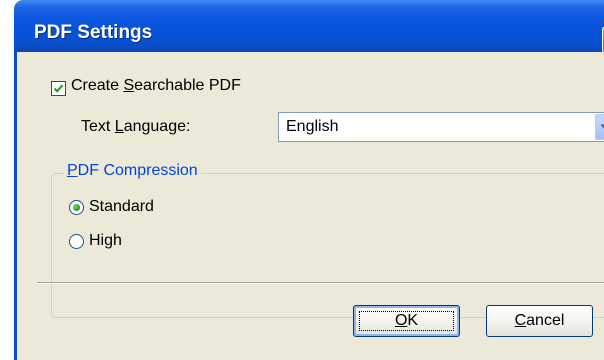 This screenshot has width=604, height=360. Describe the element at coordinates (76, 241) in the screenshot. I see `high-radio` at that location.